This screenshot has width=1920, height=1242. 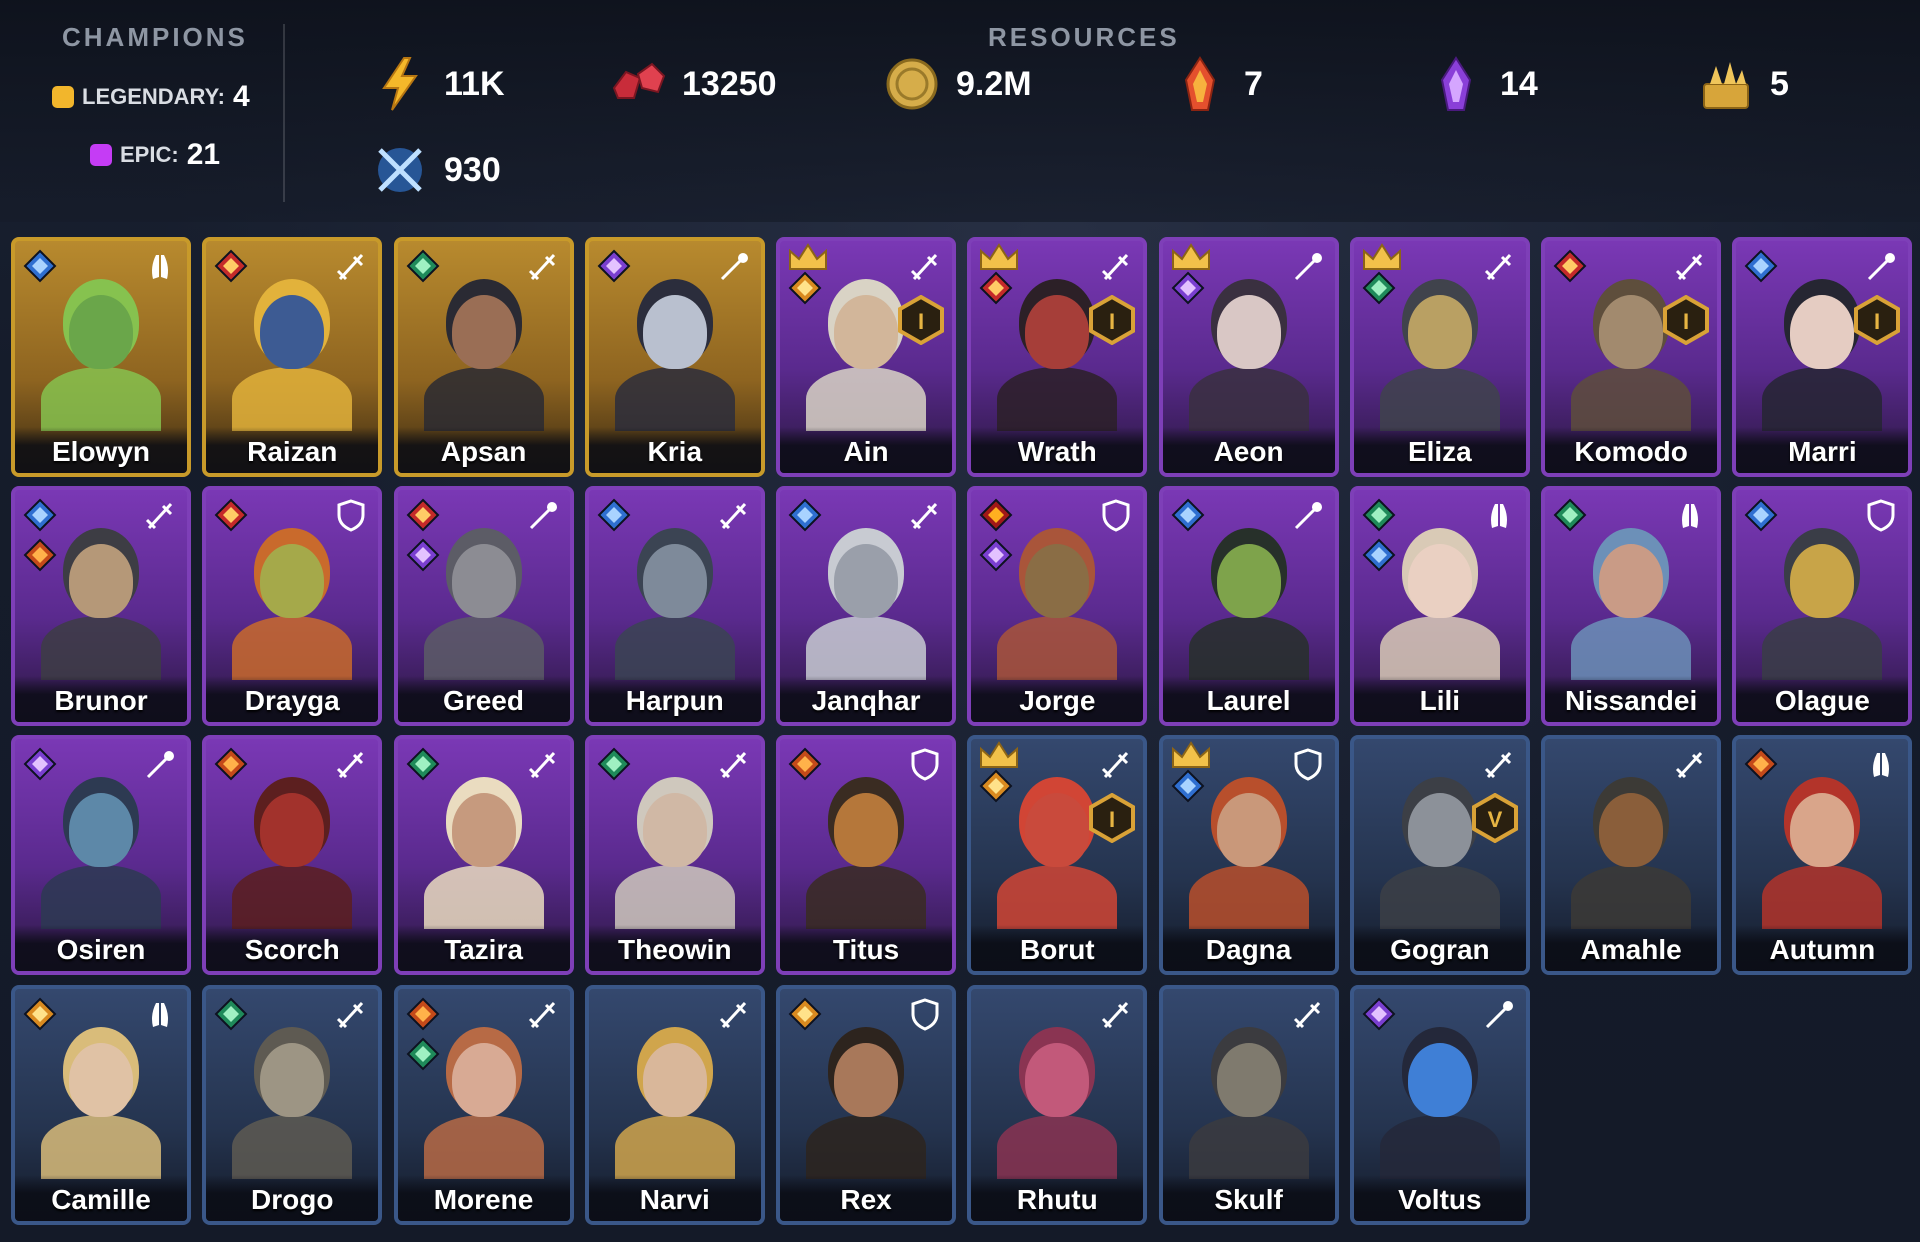 I want to click on champion-card-theowin: Theowin, so click(x=674, y=855).